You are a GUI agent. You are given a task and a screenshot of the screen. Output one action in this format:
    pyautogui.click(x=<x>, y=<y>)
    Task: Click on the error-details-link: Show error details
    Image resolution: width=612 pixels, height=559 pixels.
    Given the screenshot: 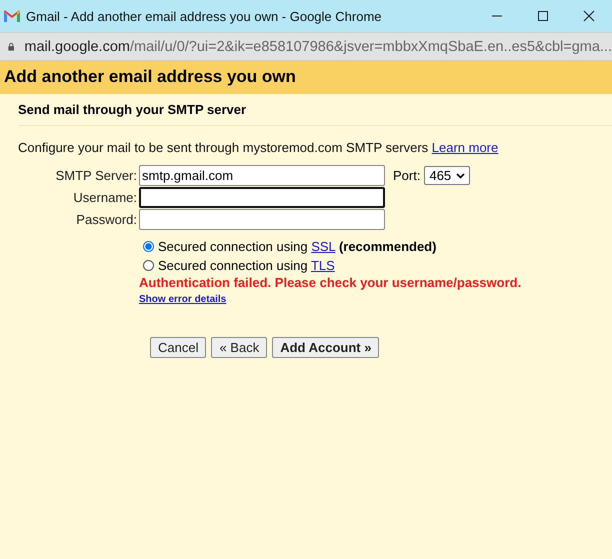 What is the action you would take?
    pyautogui.click(x=182, y=299)
    